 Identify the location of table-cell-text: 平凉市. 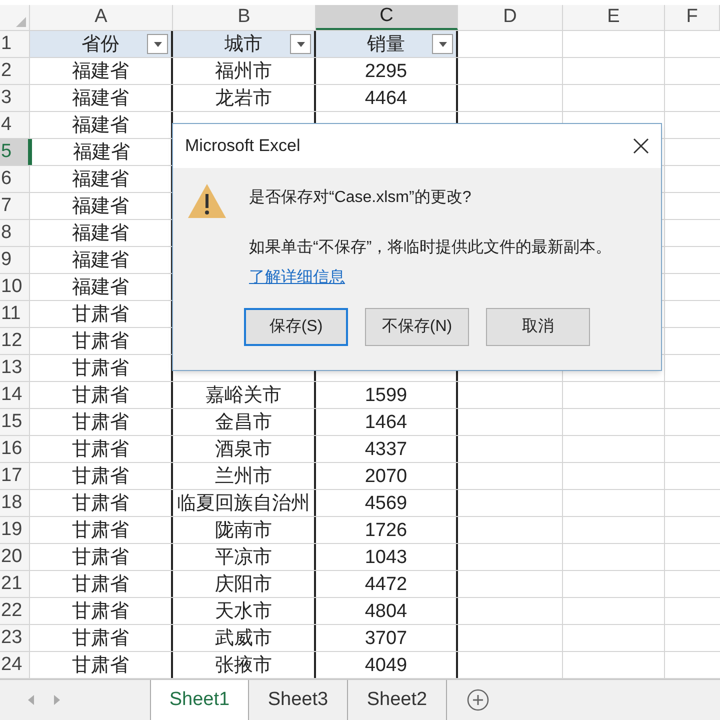
(243, 558).